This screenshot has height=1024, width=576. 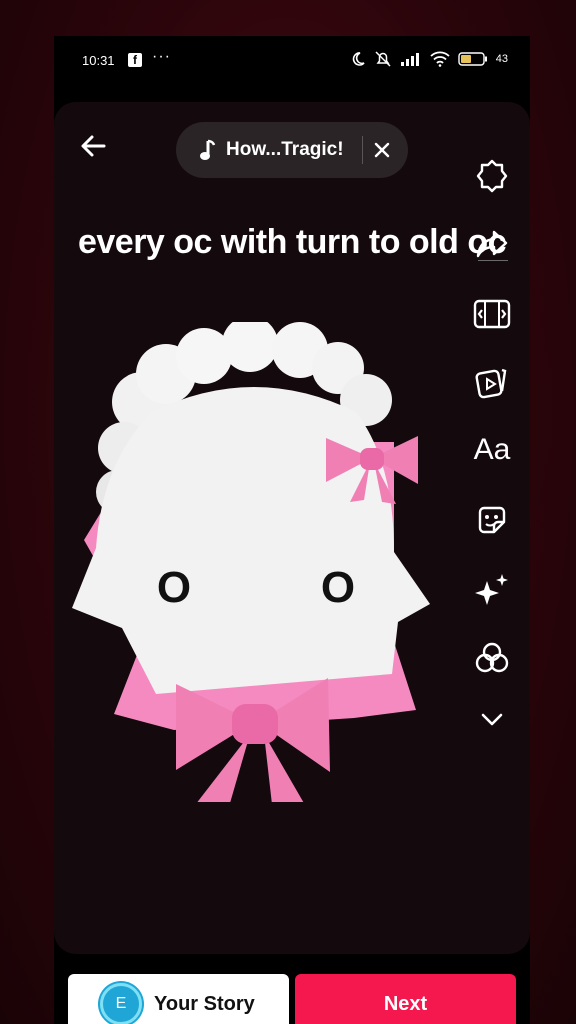 I want to click on filters-button, so click(x=492, y=658).